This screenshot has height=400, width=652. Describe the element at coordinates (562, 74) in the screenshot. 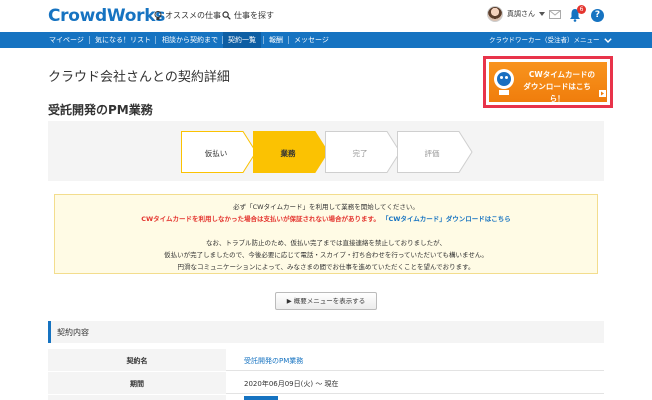

I see `banner-line1: CWタイムカードの` at that location.